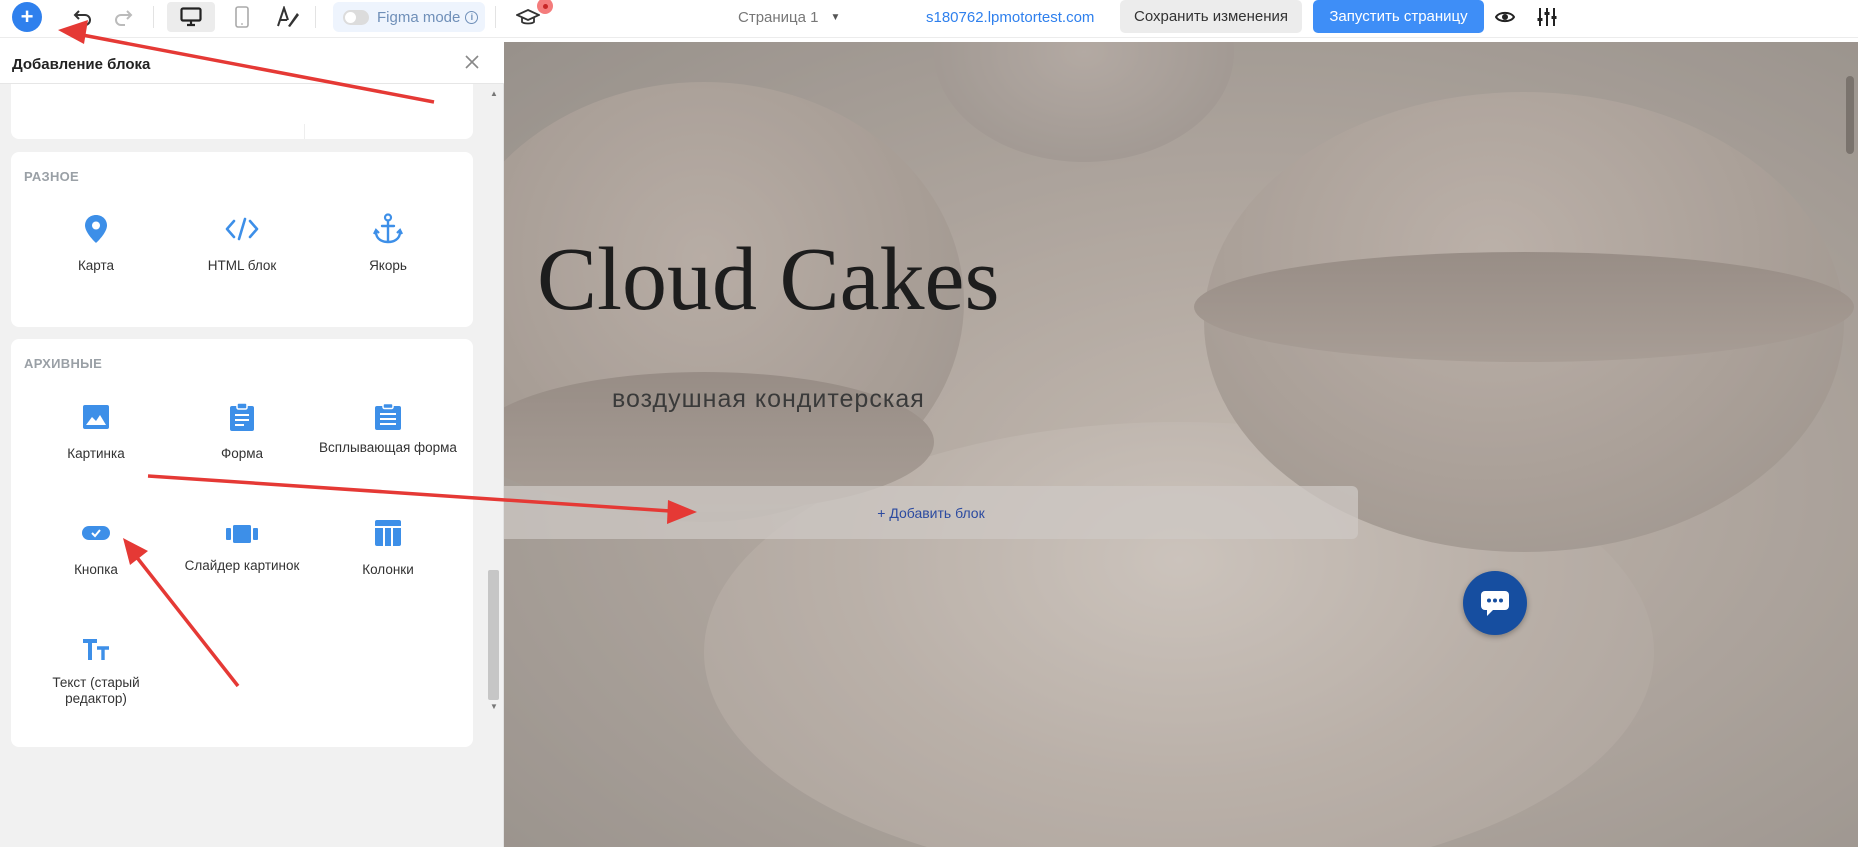  I want to click on add-block-label: + Добавить блок, so click(931, 512).